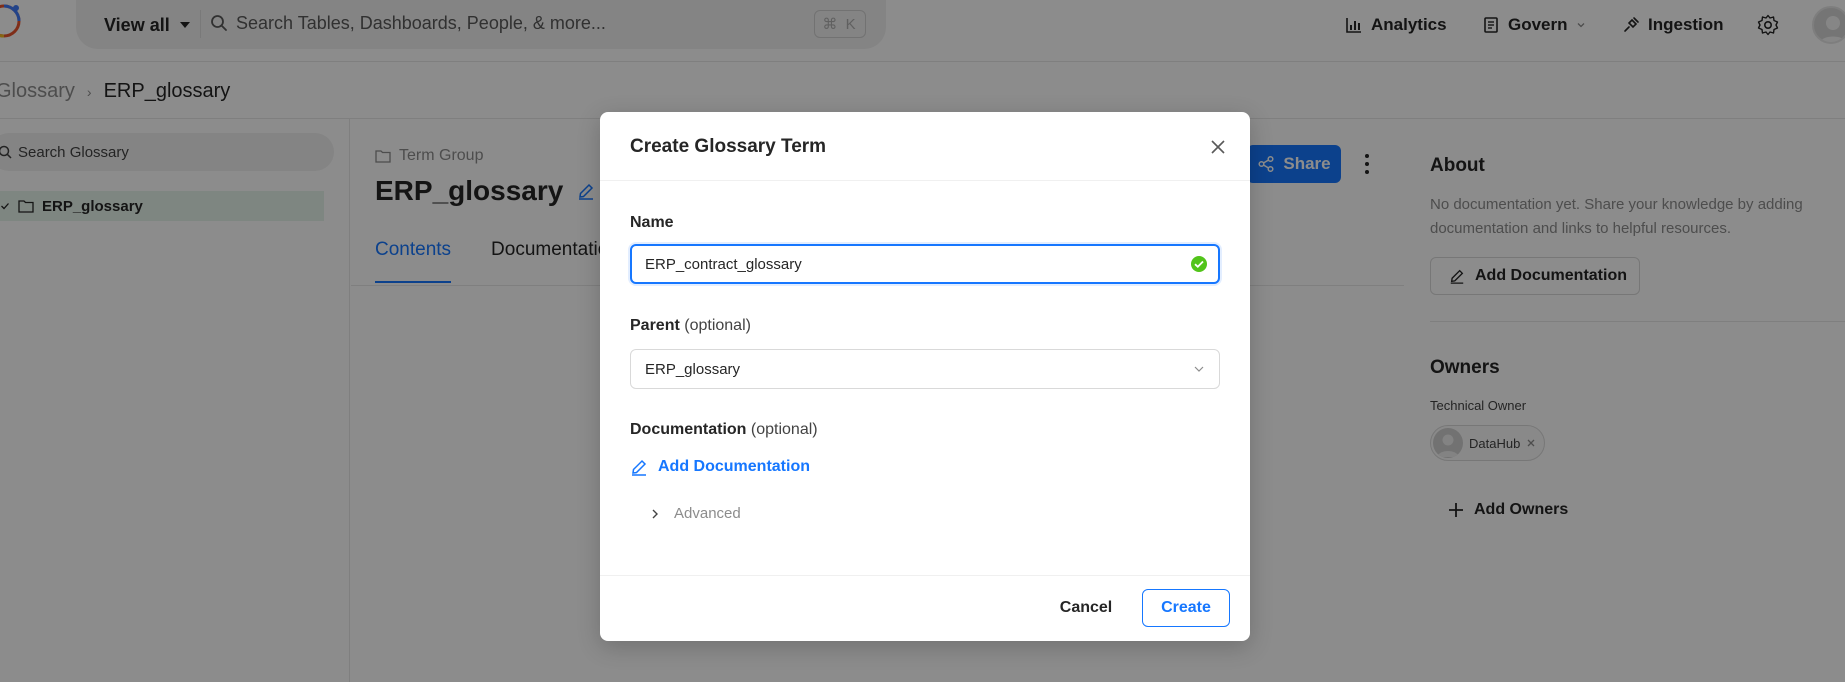  I want to click on create-button: Create, so click(1186, 608).